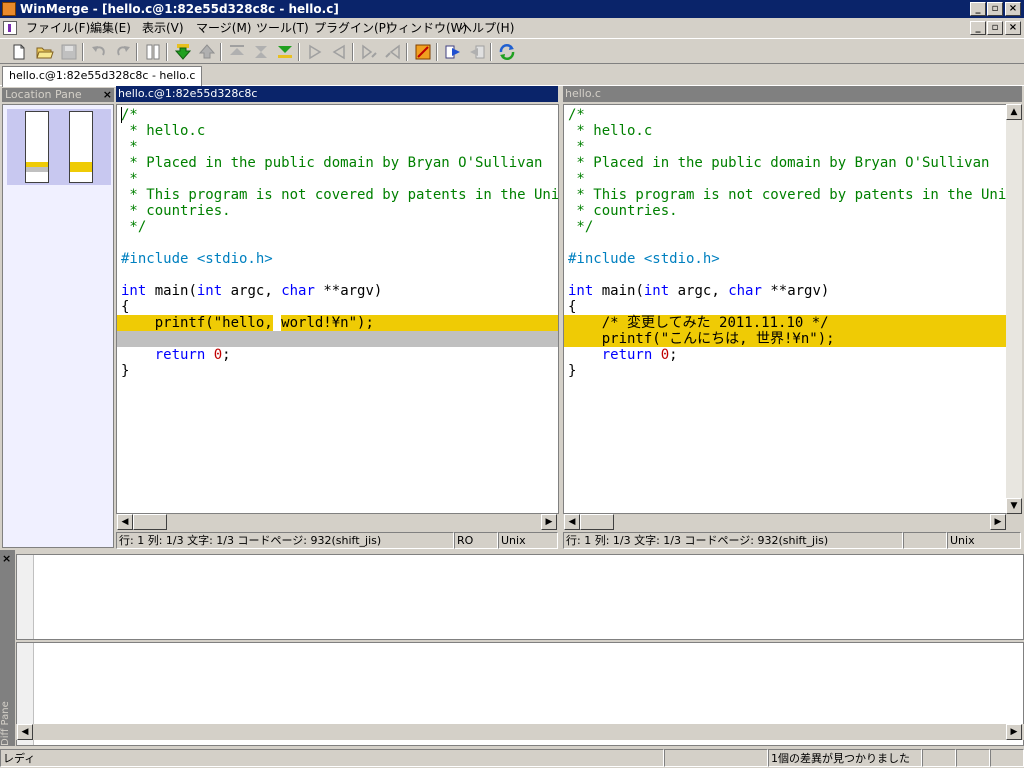  Describe the element at coordinates (716, 758) in the screenshot. I see `status-field` at that location.